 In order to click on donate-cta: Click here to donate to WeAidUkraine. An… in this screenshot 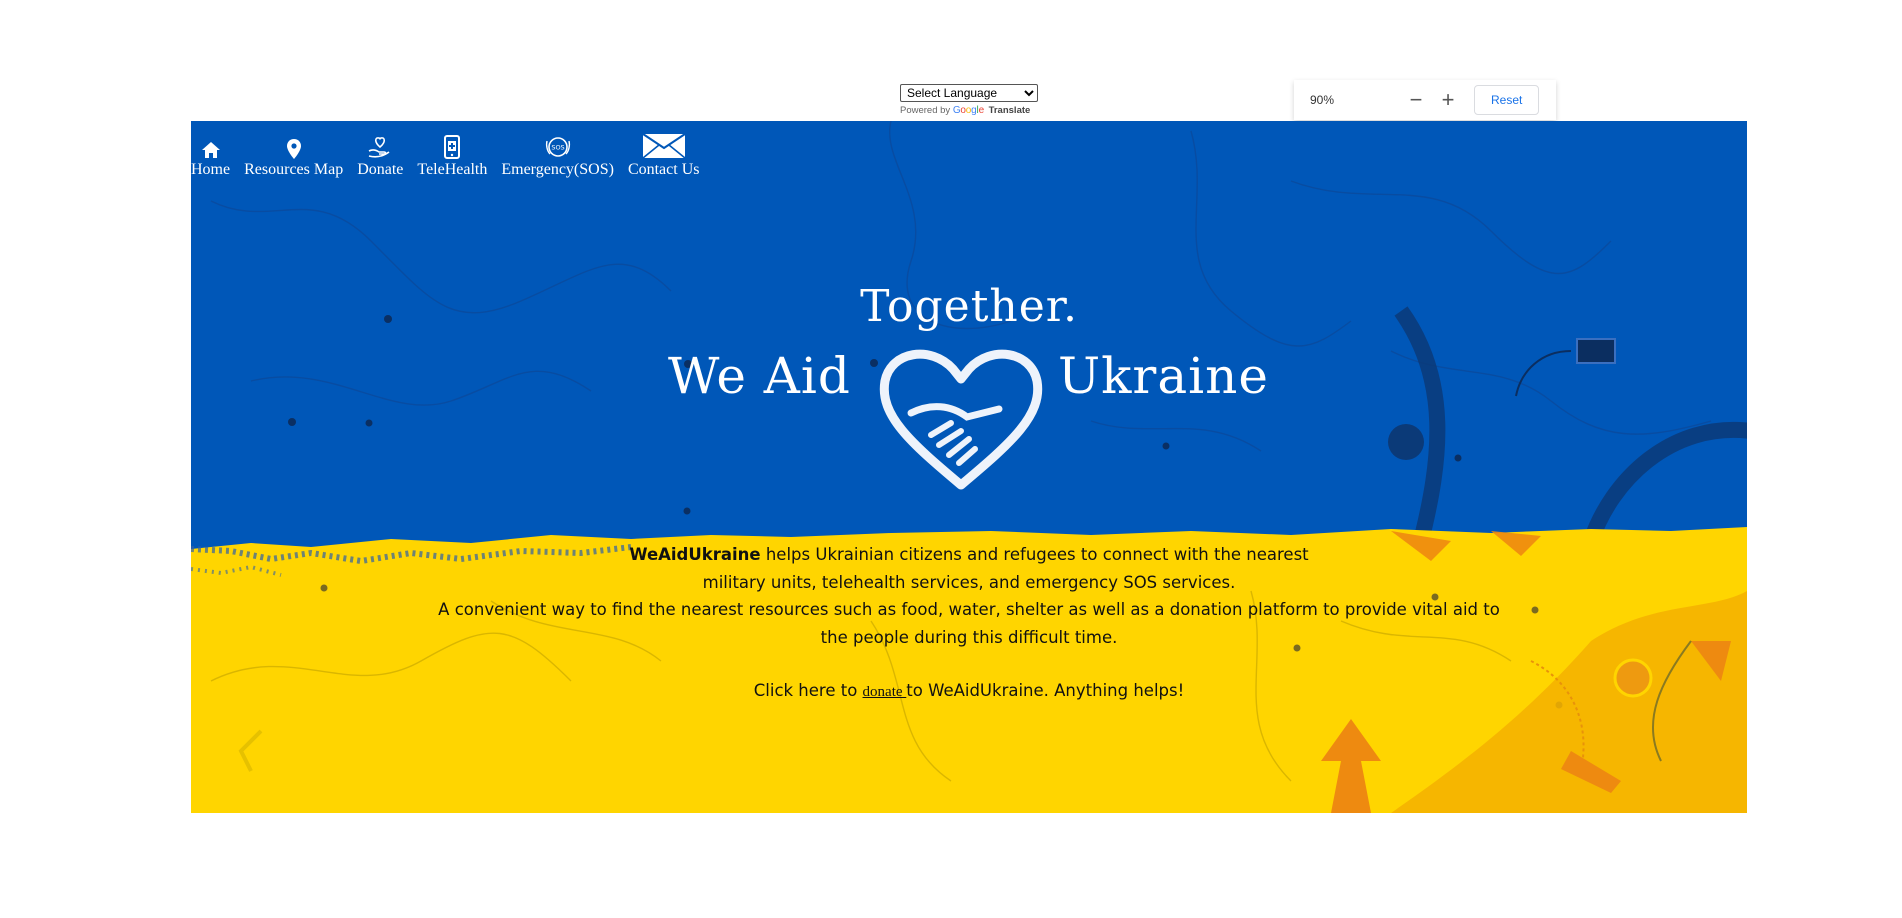, I will do `click(969, 691)`.